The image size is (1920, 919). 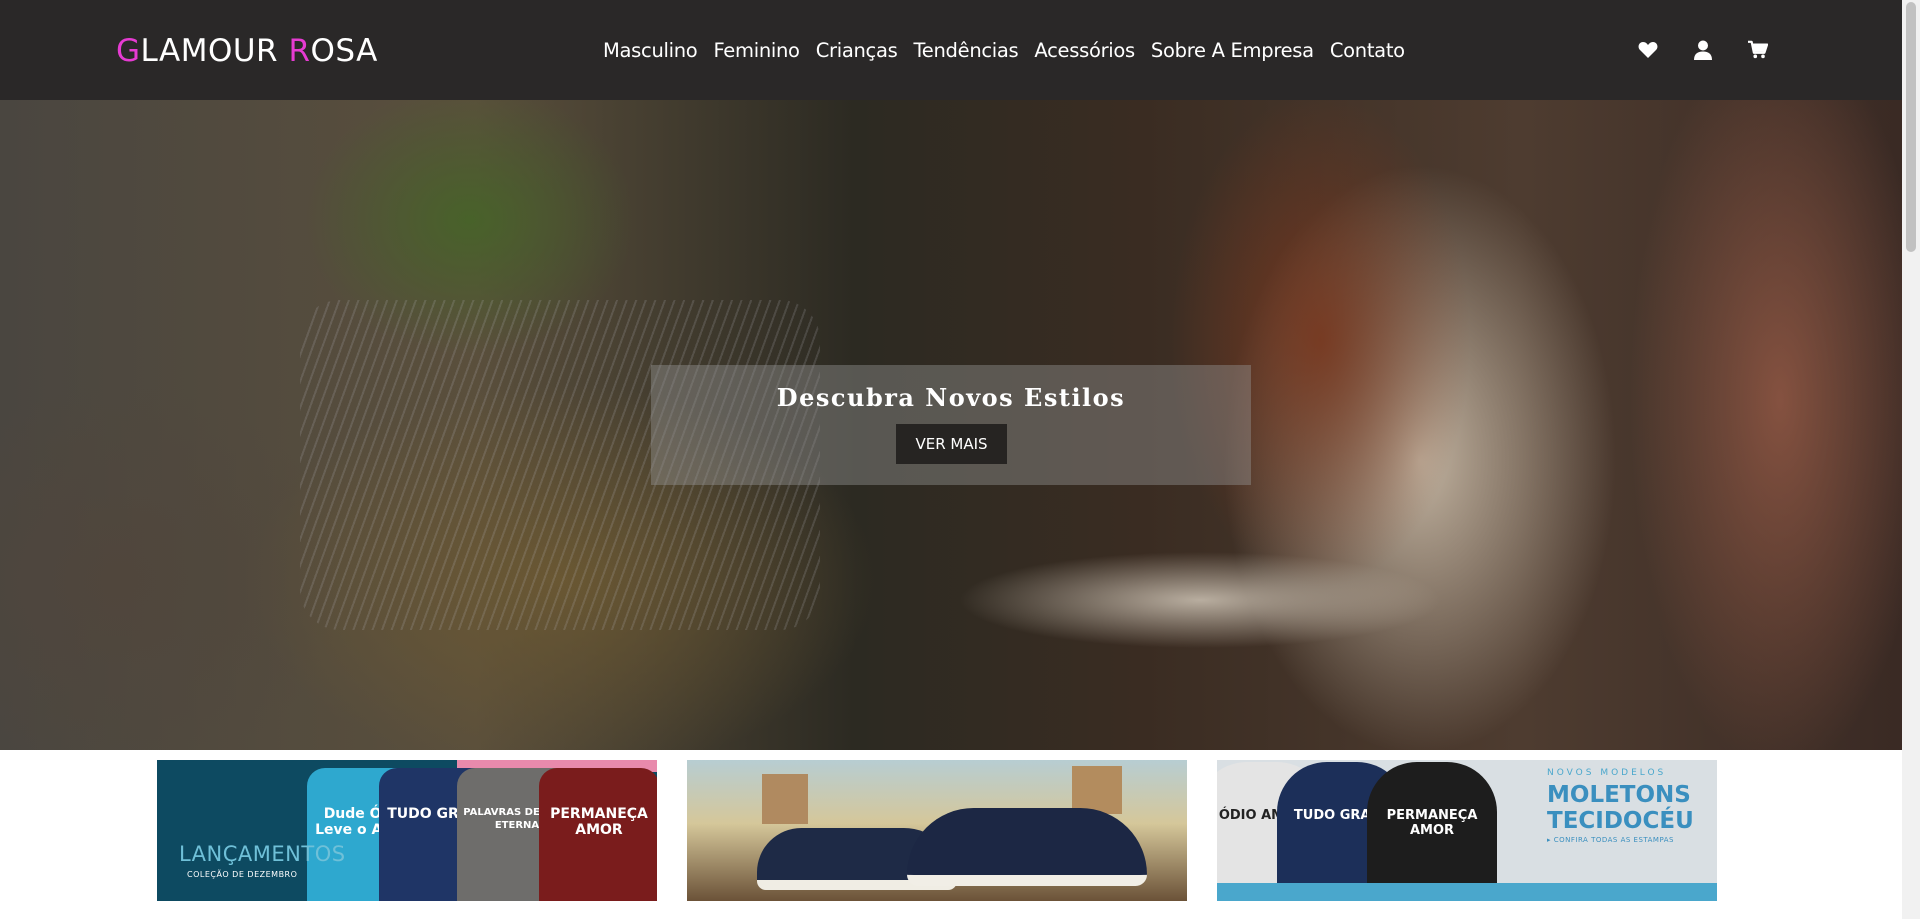 What do you see at coordinates (1613, 840) in the screenshot?
I see `banner-cta-text: CONFIRA TODAS AS ESTAMPAS` at bounding box center [1613, 840].